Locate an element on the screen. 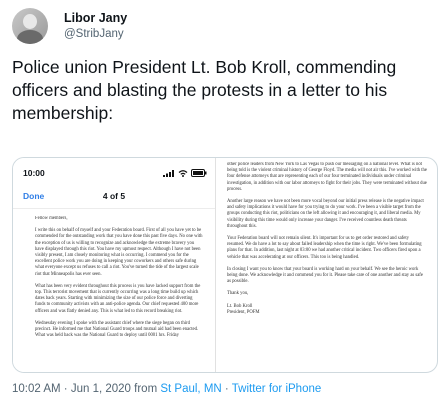 The width and height of the screenshot is (448, 405). from-prefix: from is located at coordinates (146, 389).